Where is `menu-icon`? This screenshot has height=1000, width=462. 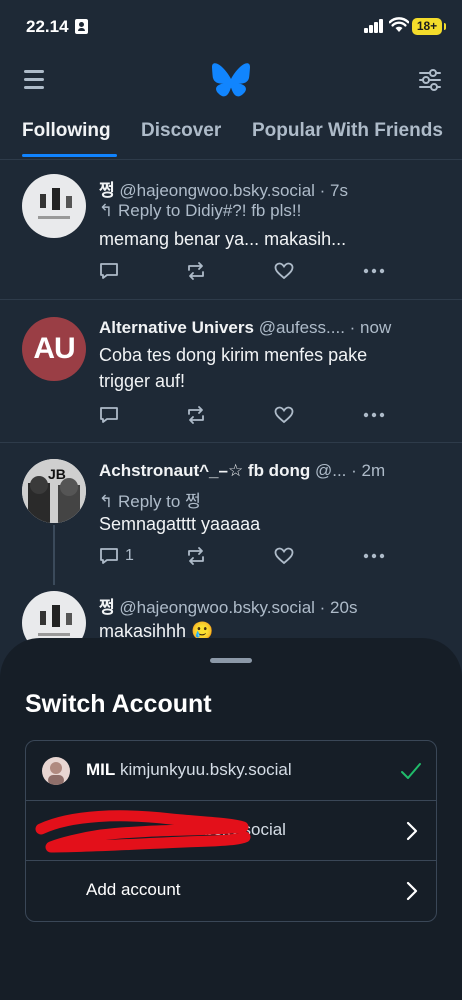
menu-icon is located at coordinates (34, 79).